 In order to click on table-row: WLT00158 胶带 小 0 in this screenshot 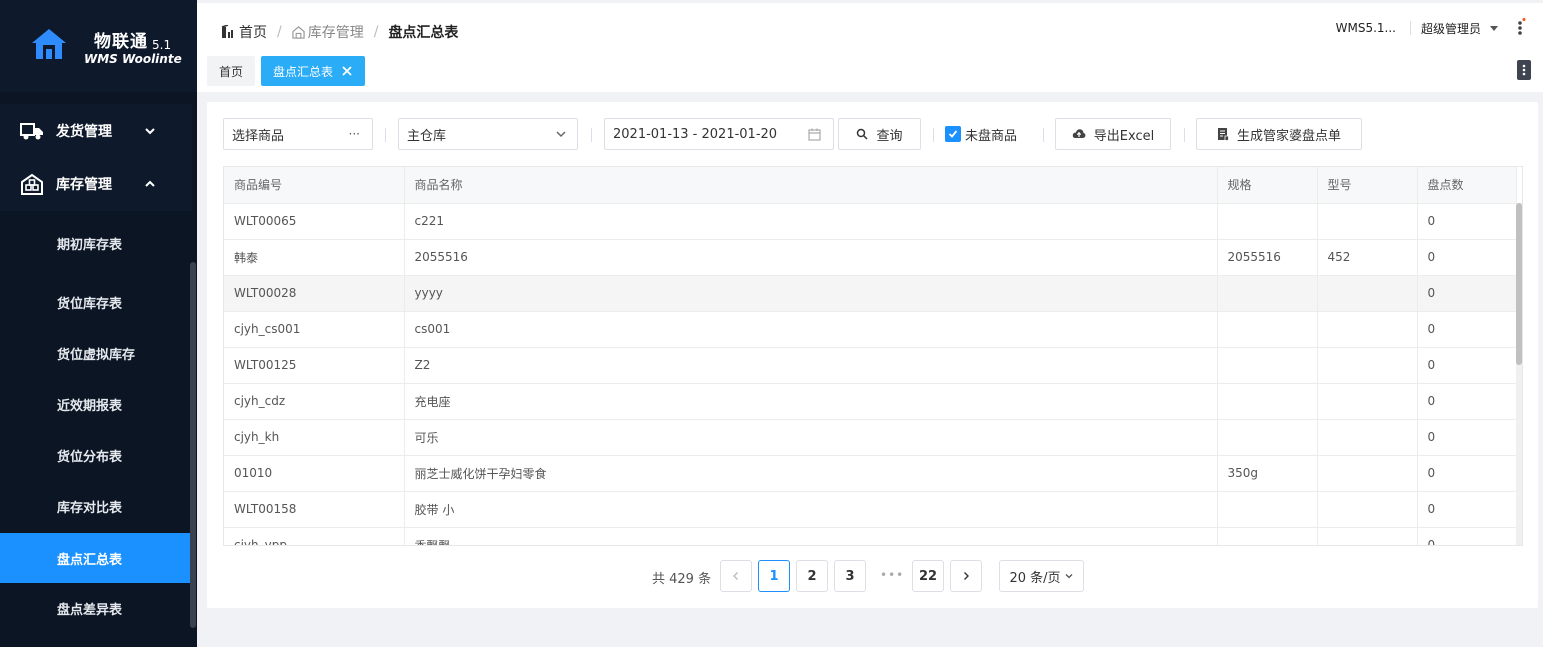, I will do `click(870, 509)`.